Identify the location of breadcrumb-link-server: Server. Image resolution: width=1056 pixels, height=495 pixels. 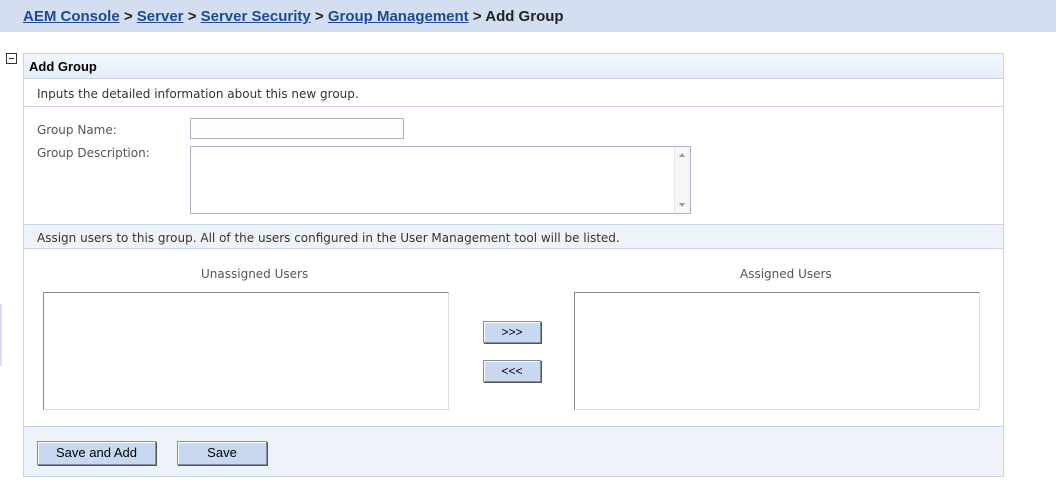
(160, 16).